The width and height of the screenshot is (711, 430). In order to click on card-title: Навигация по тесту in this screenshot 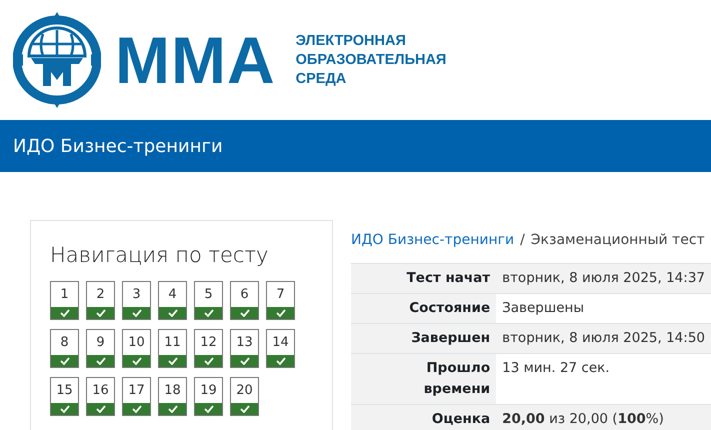, I will do `click(160, 255)`.